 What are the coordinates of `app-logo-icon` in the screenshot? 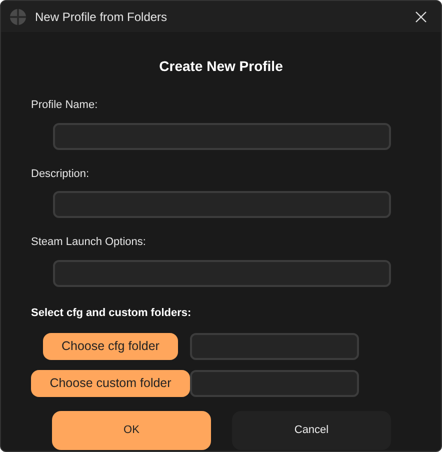 It's located at (18, 17).